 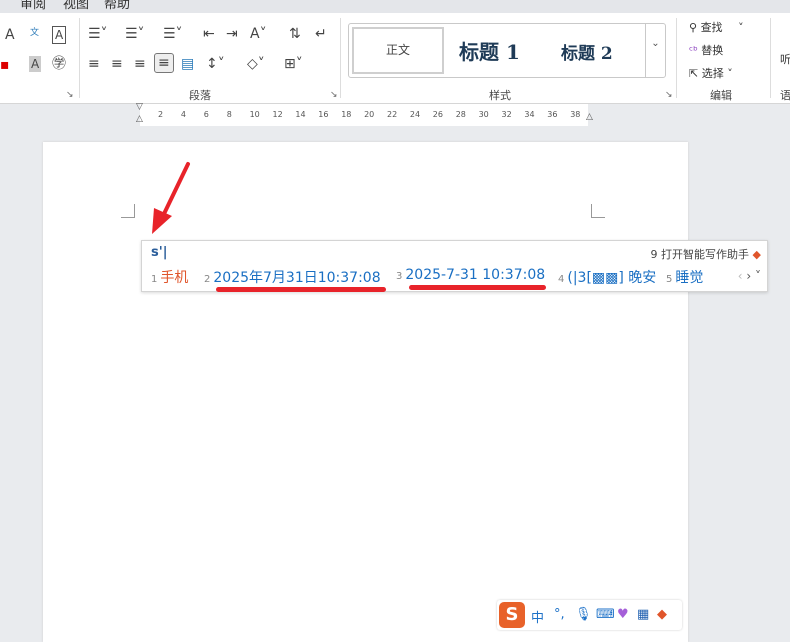 What do you see at coordinates (437, 114) in the screenshot?
I see `ruler-tick: 26` at bounding box center [437, 114].